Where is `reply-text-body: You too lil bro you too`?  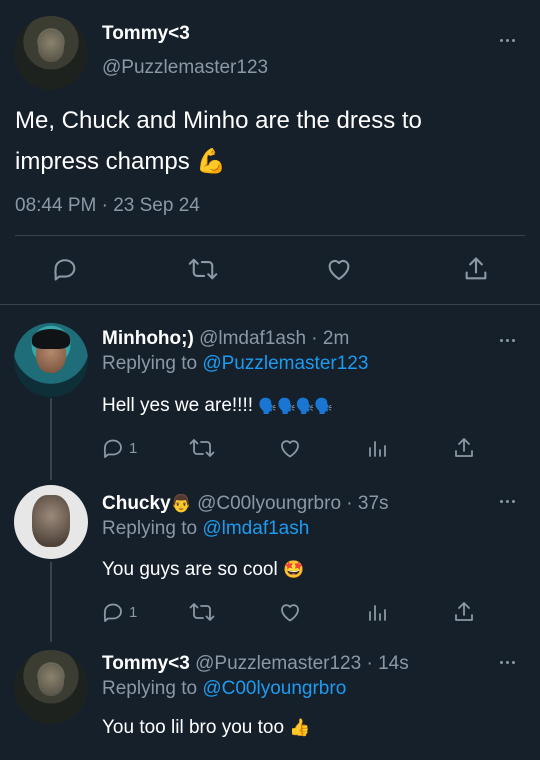
reply-text-body: You too lil bro you too is located at coordinates (193, 727).